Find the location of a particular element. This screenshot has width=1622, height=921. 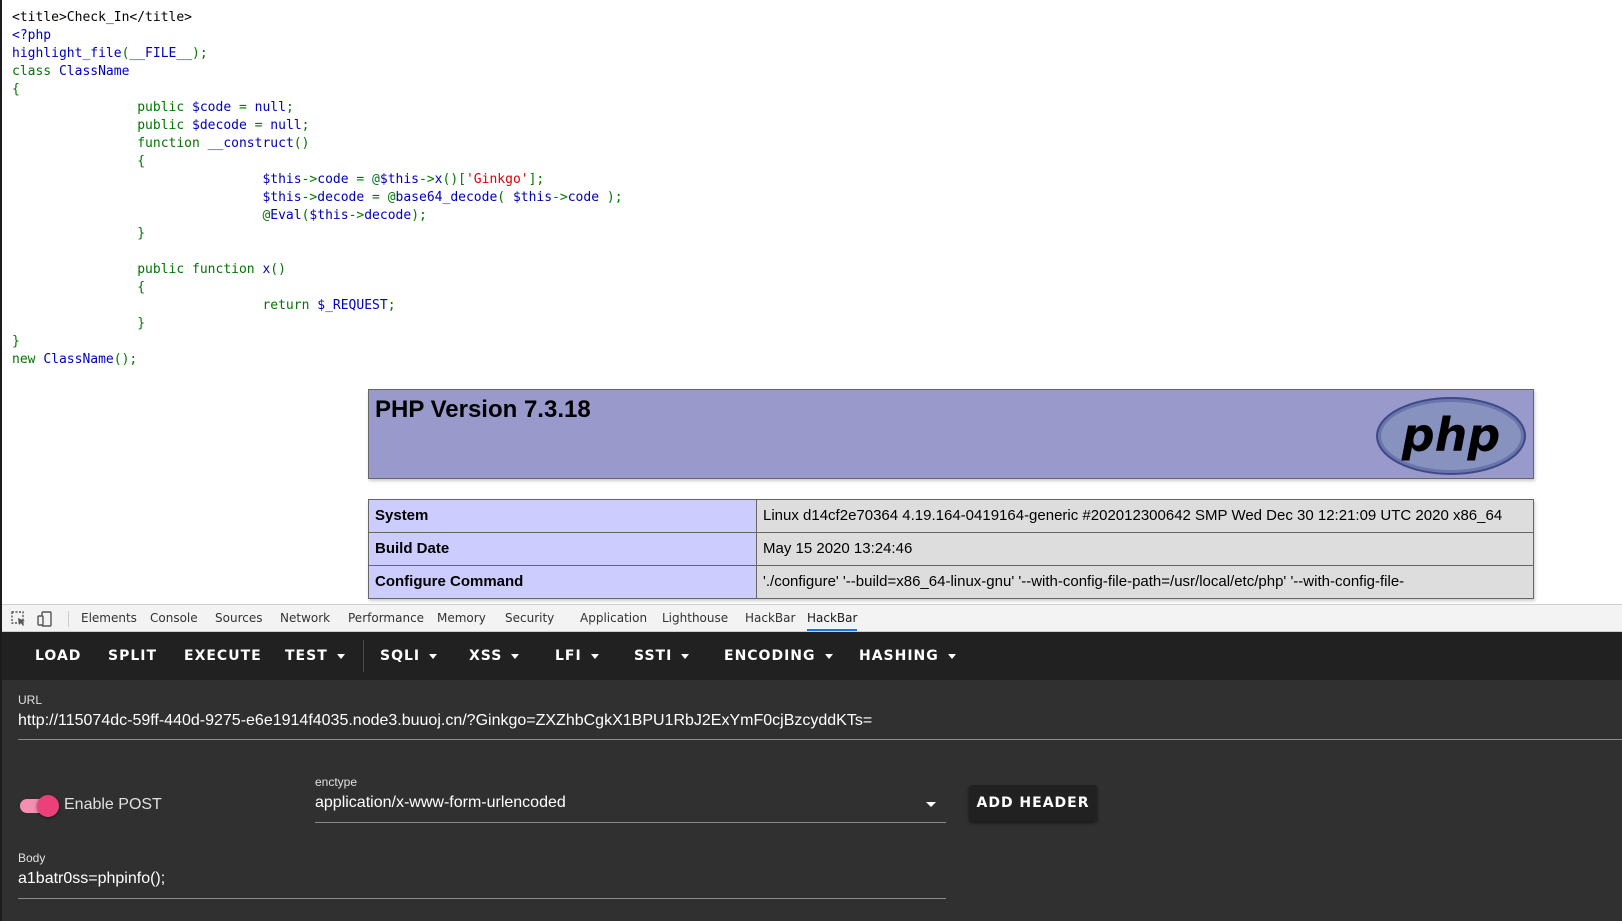

code-token: $_REQUEST is located at coordinates (352, 305).